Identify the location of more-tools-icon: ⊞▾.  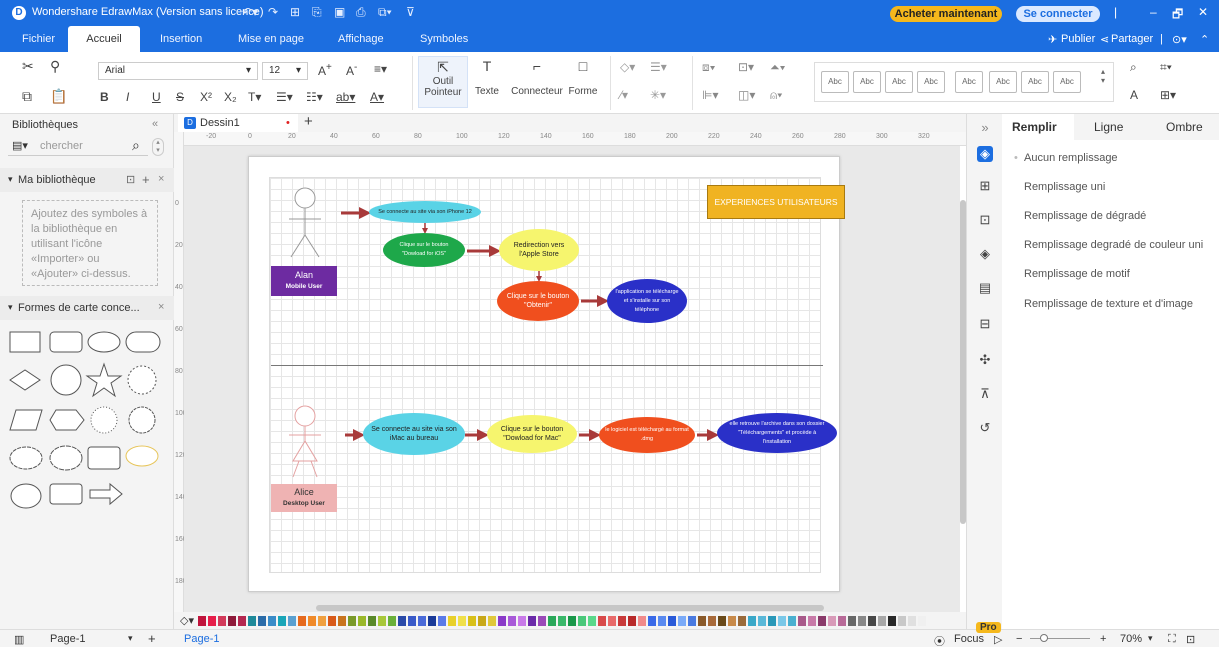
(1168, 95).